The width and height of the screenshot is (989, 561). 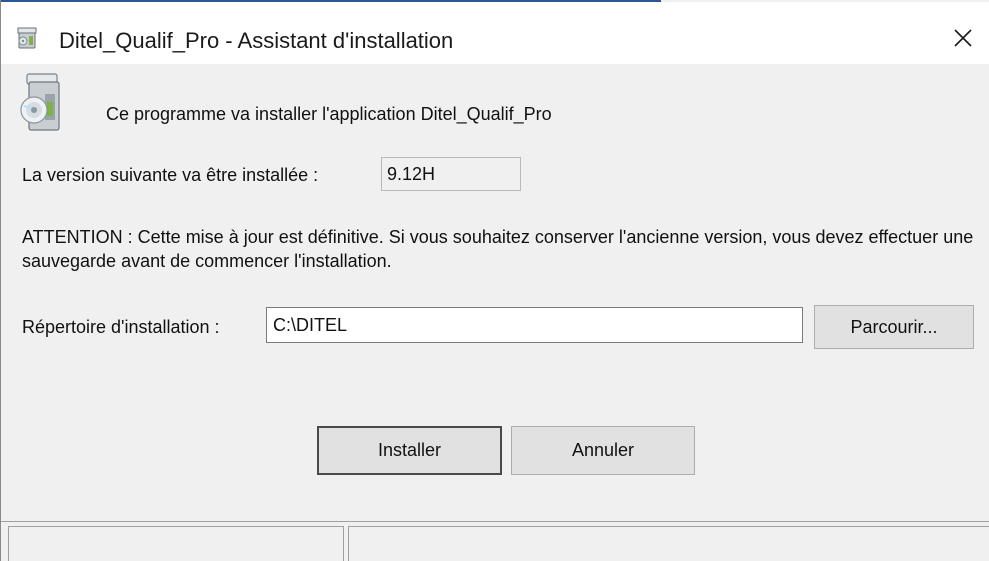 I want to click on install-directory-input, so click(x=534, y=325).